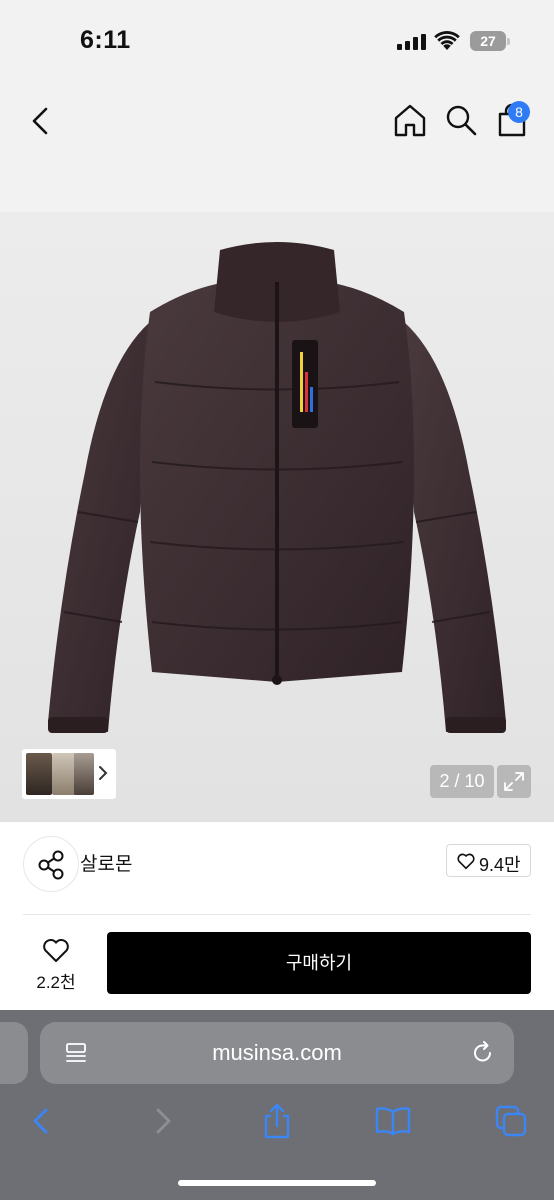 Image resolution: width=554 pixels, height=1200 pixels. Describe the element at coordinates (411, 42) in the screenshot. I see `cellular-signal-icon` at that location.